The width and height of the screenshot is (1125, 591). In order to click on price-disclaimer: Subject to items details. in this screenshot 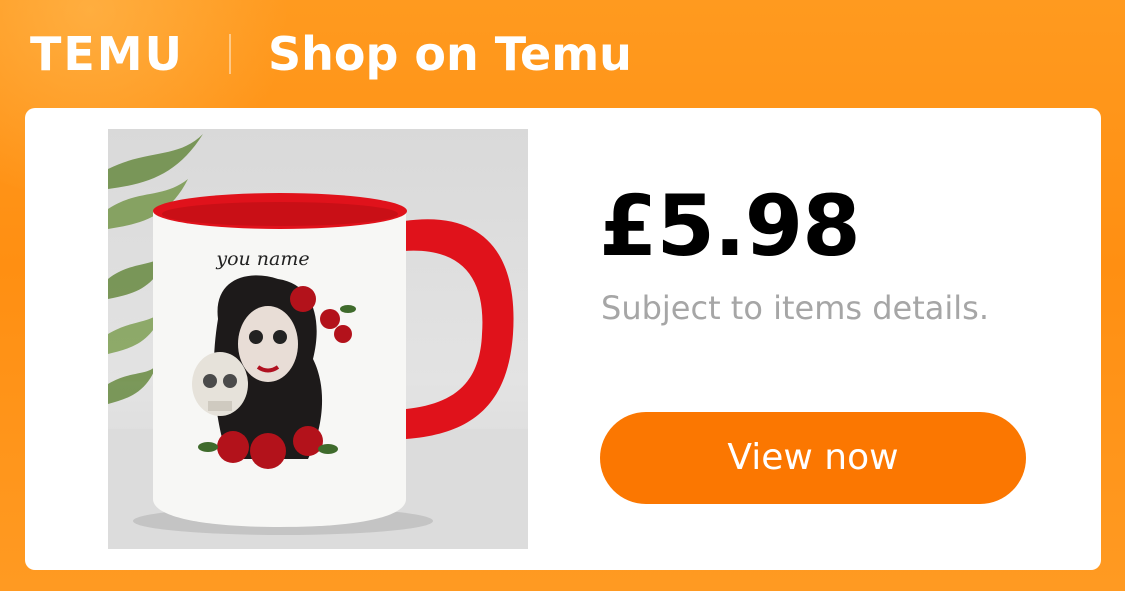, I will do `click(795, 308)`.